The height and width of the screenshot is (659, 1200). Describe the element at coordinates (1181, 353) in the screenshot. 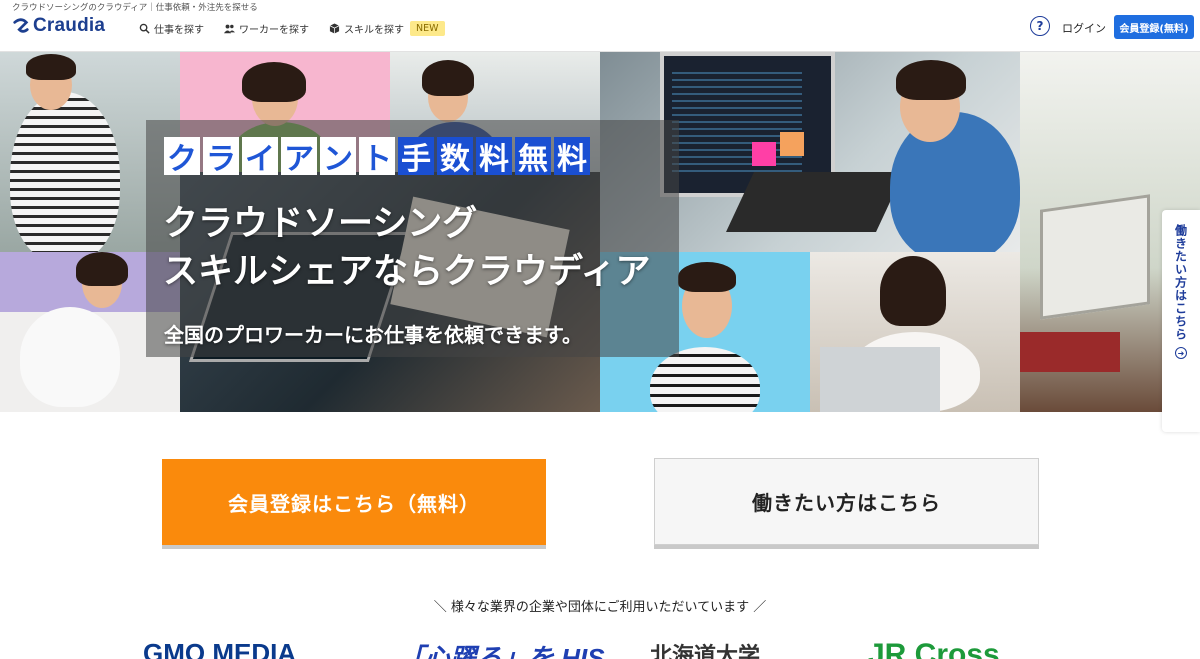

I see `arrow-right-icon: ➜` at that location.